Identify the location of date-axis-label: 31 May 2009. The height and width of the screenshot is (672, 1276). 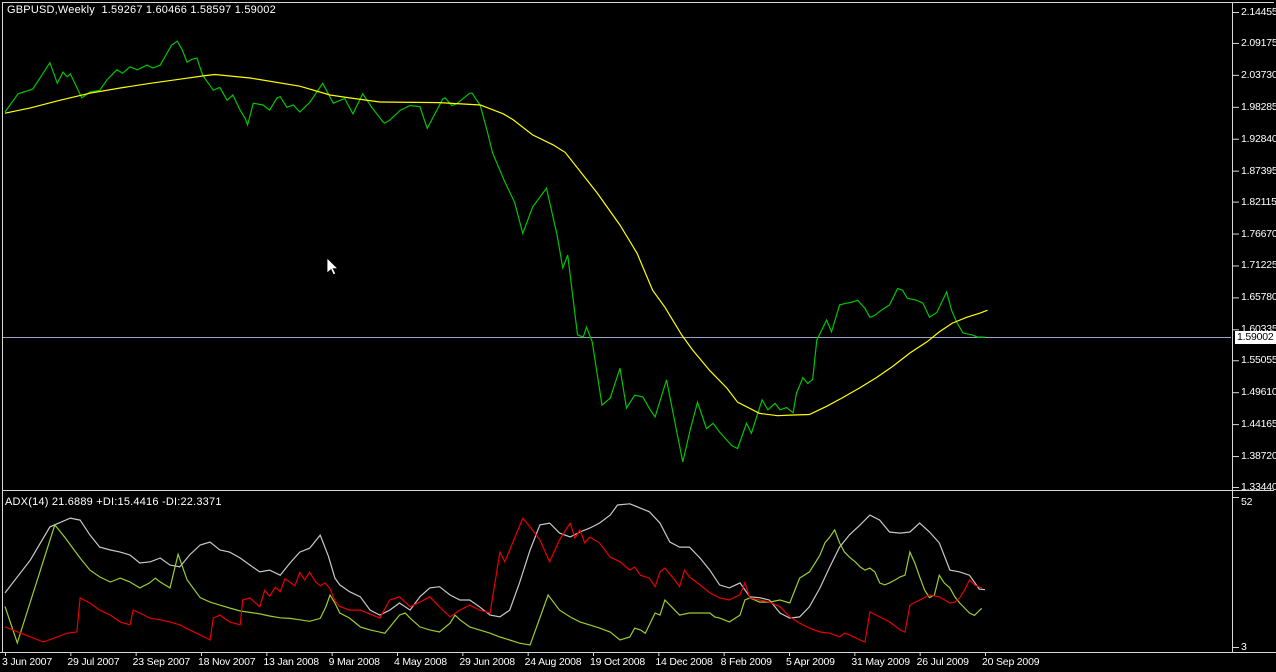
(880, 662).